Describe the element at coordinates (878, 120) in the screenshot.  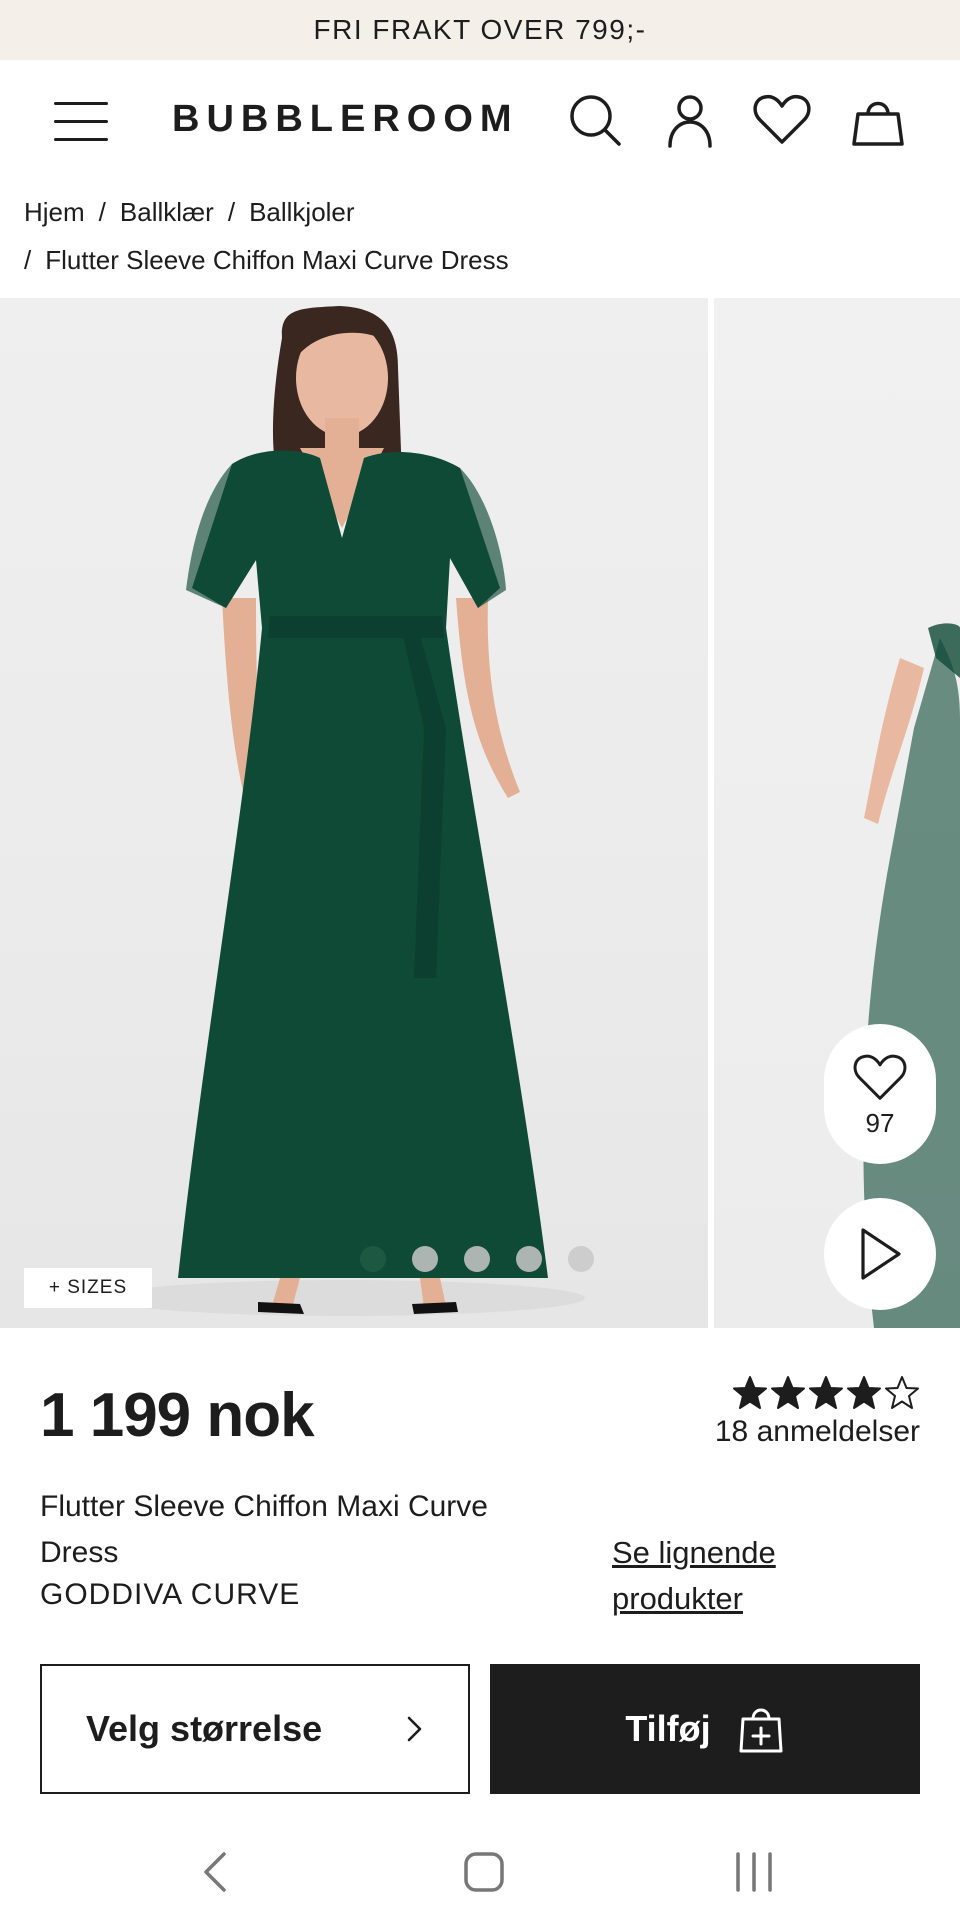
I see `bag-icon` at that location.